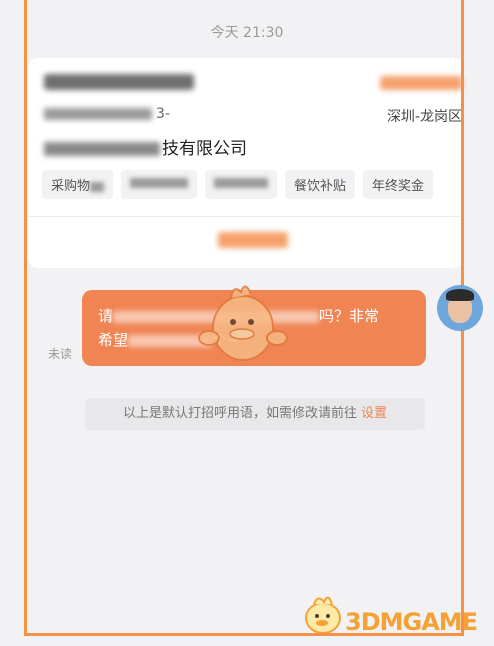 Image resolution: width=494 pixels, height=646 pixels. What do you see at coordinates (239, 413) in the screenshot?
I see `notice-text: 以上是默认打招呼用语，如需修改请前往` at bounding box center [239, 413].